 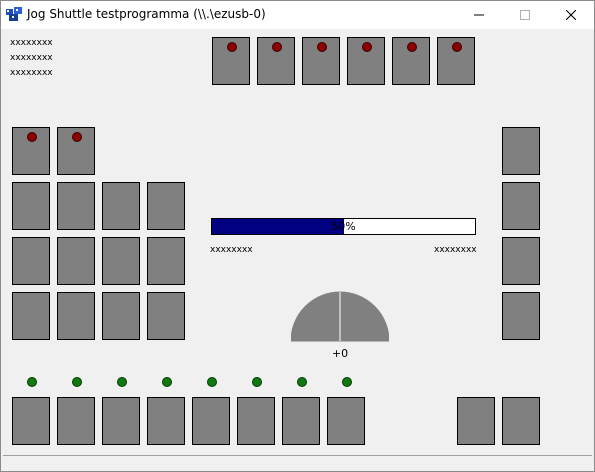 What do you see at coordinates (31, 261) in the screenshot?
I see `left-key-r3c1` at bounding box center [31, 261].